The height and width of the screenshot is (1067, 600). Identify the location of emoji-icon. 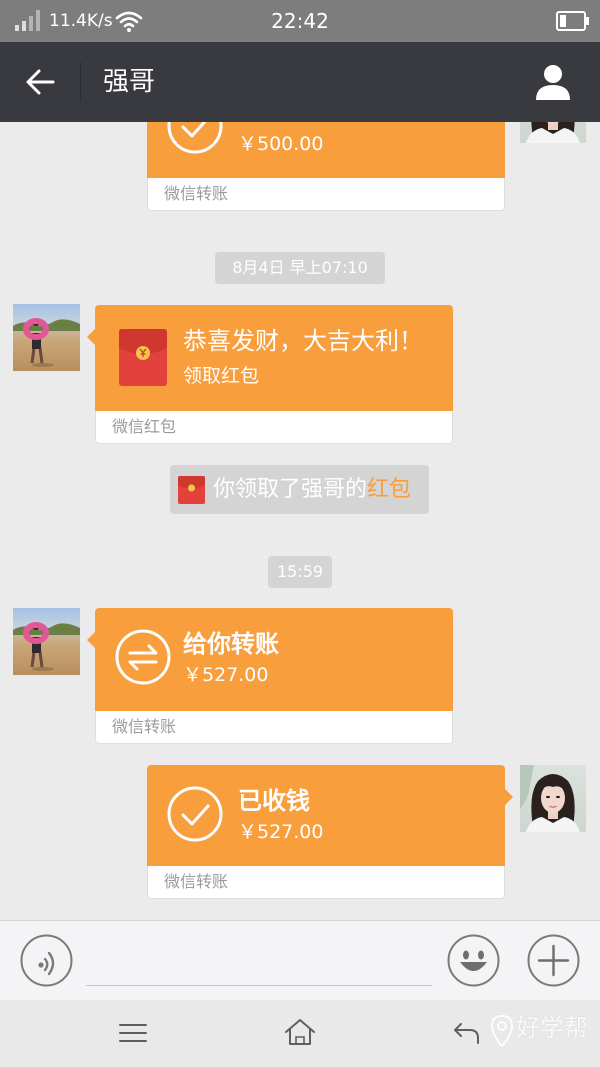
(473, 960).